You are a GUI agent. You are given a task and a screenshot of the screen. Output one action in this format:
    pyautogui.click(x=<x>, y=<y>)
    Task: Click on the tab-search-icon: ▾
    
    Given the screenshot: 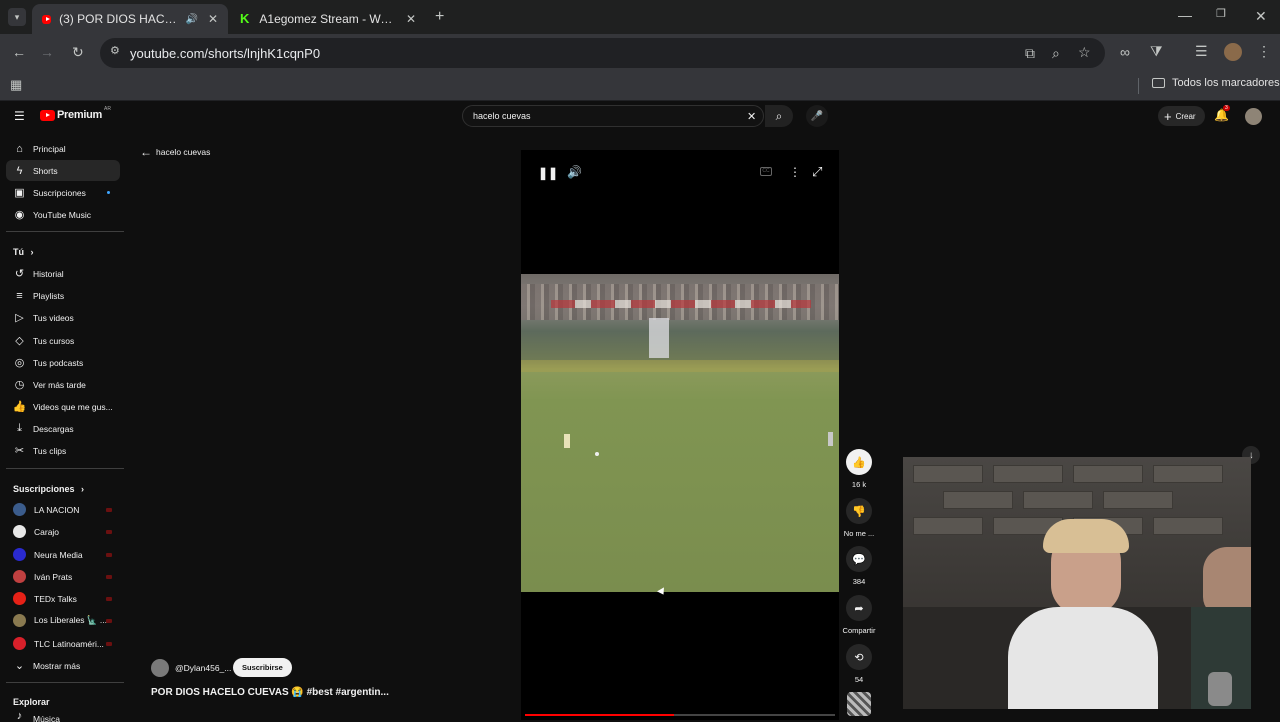 What is the action you would take?
    pyautogui.click(x=17, y=17)
    